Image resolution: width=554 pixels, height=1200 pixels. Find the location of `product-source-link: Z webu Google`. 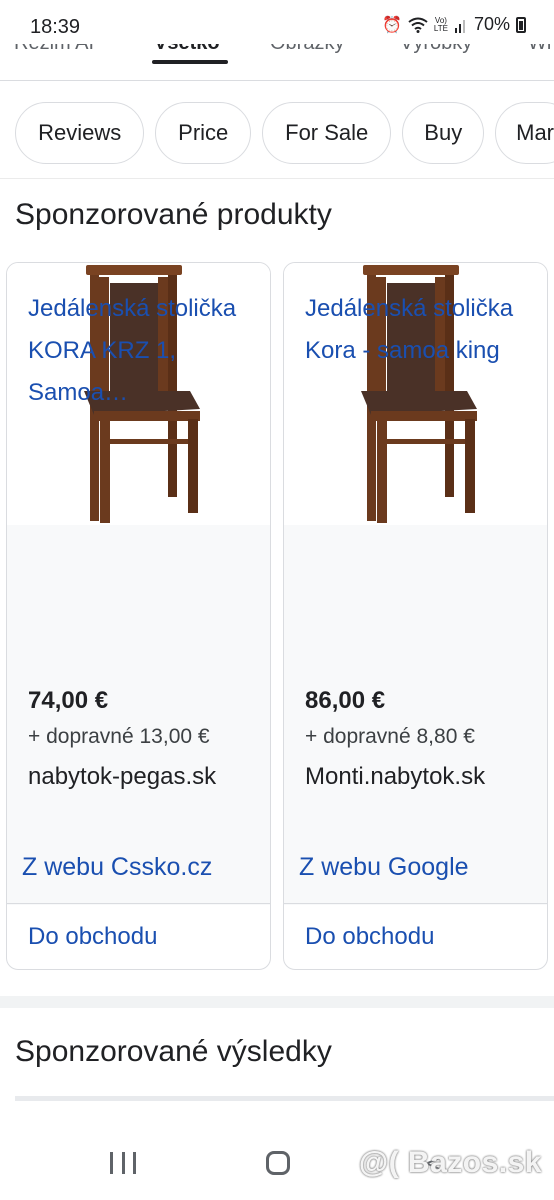

product-source-link: Z webu Google is located at coordinates (384, 867).